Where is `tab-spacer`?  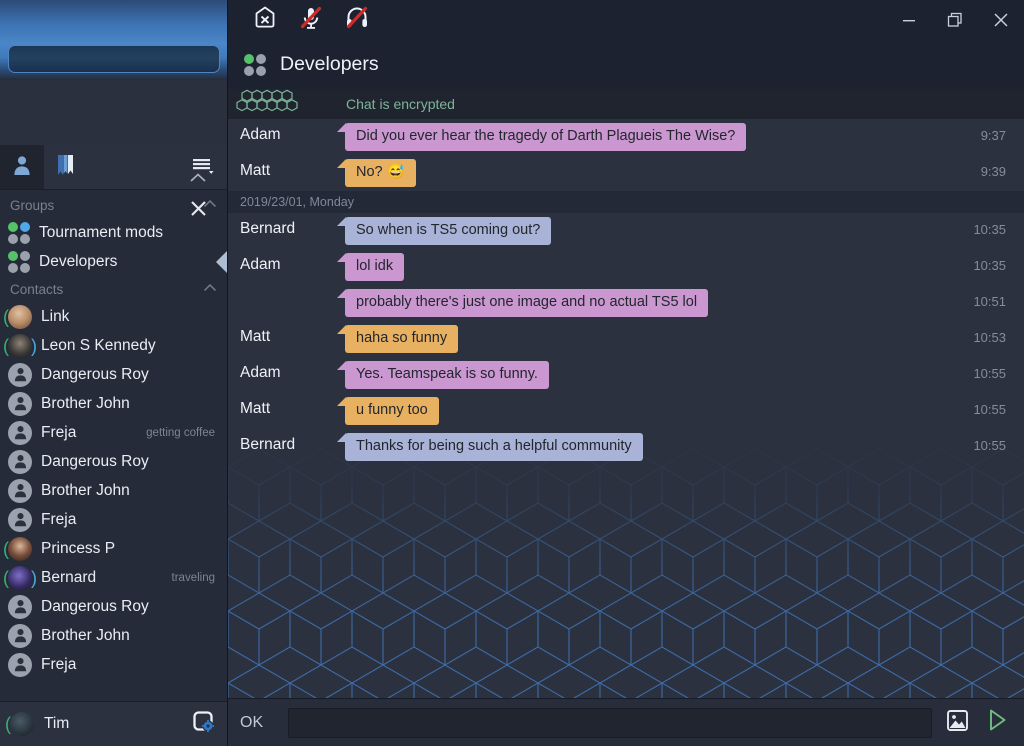 tab-spacer is located at coordinates (133, 167).